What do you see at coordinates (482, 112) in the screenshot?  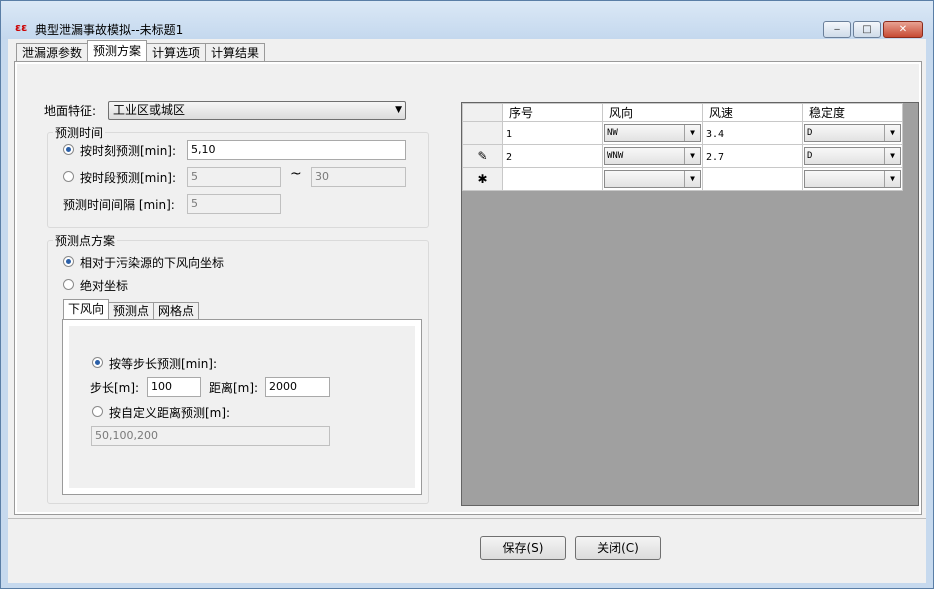 I see `row-header-corner` at bounding box center [482, 112].